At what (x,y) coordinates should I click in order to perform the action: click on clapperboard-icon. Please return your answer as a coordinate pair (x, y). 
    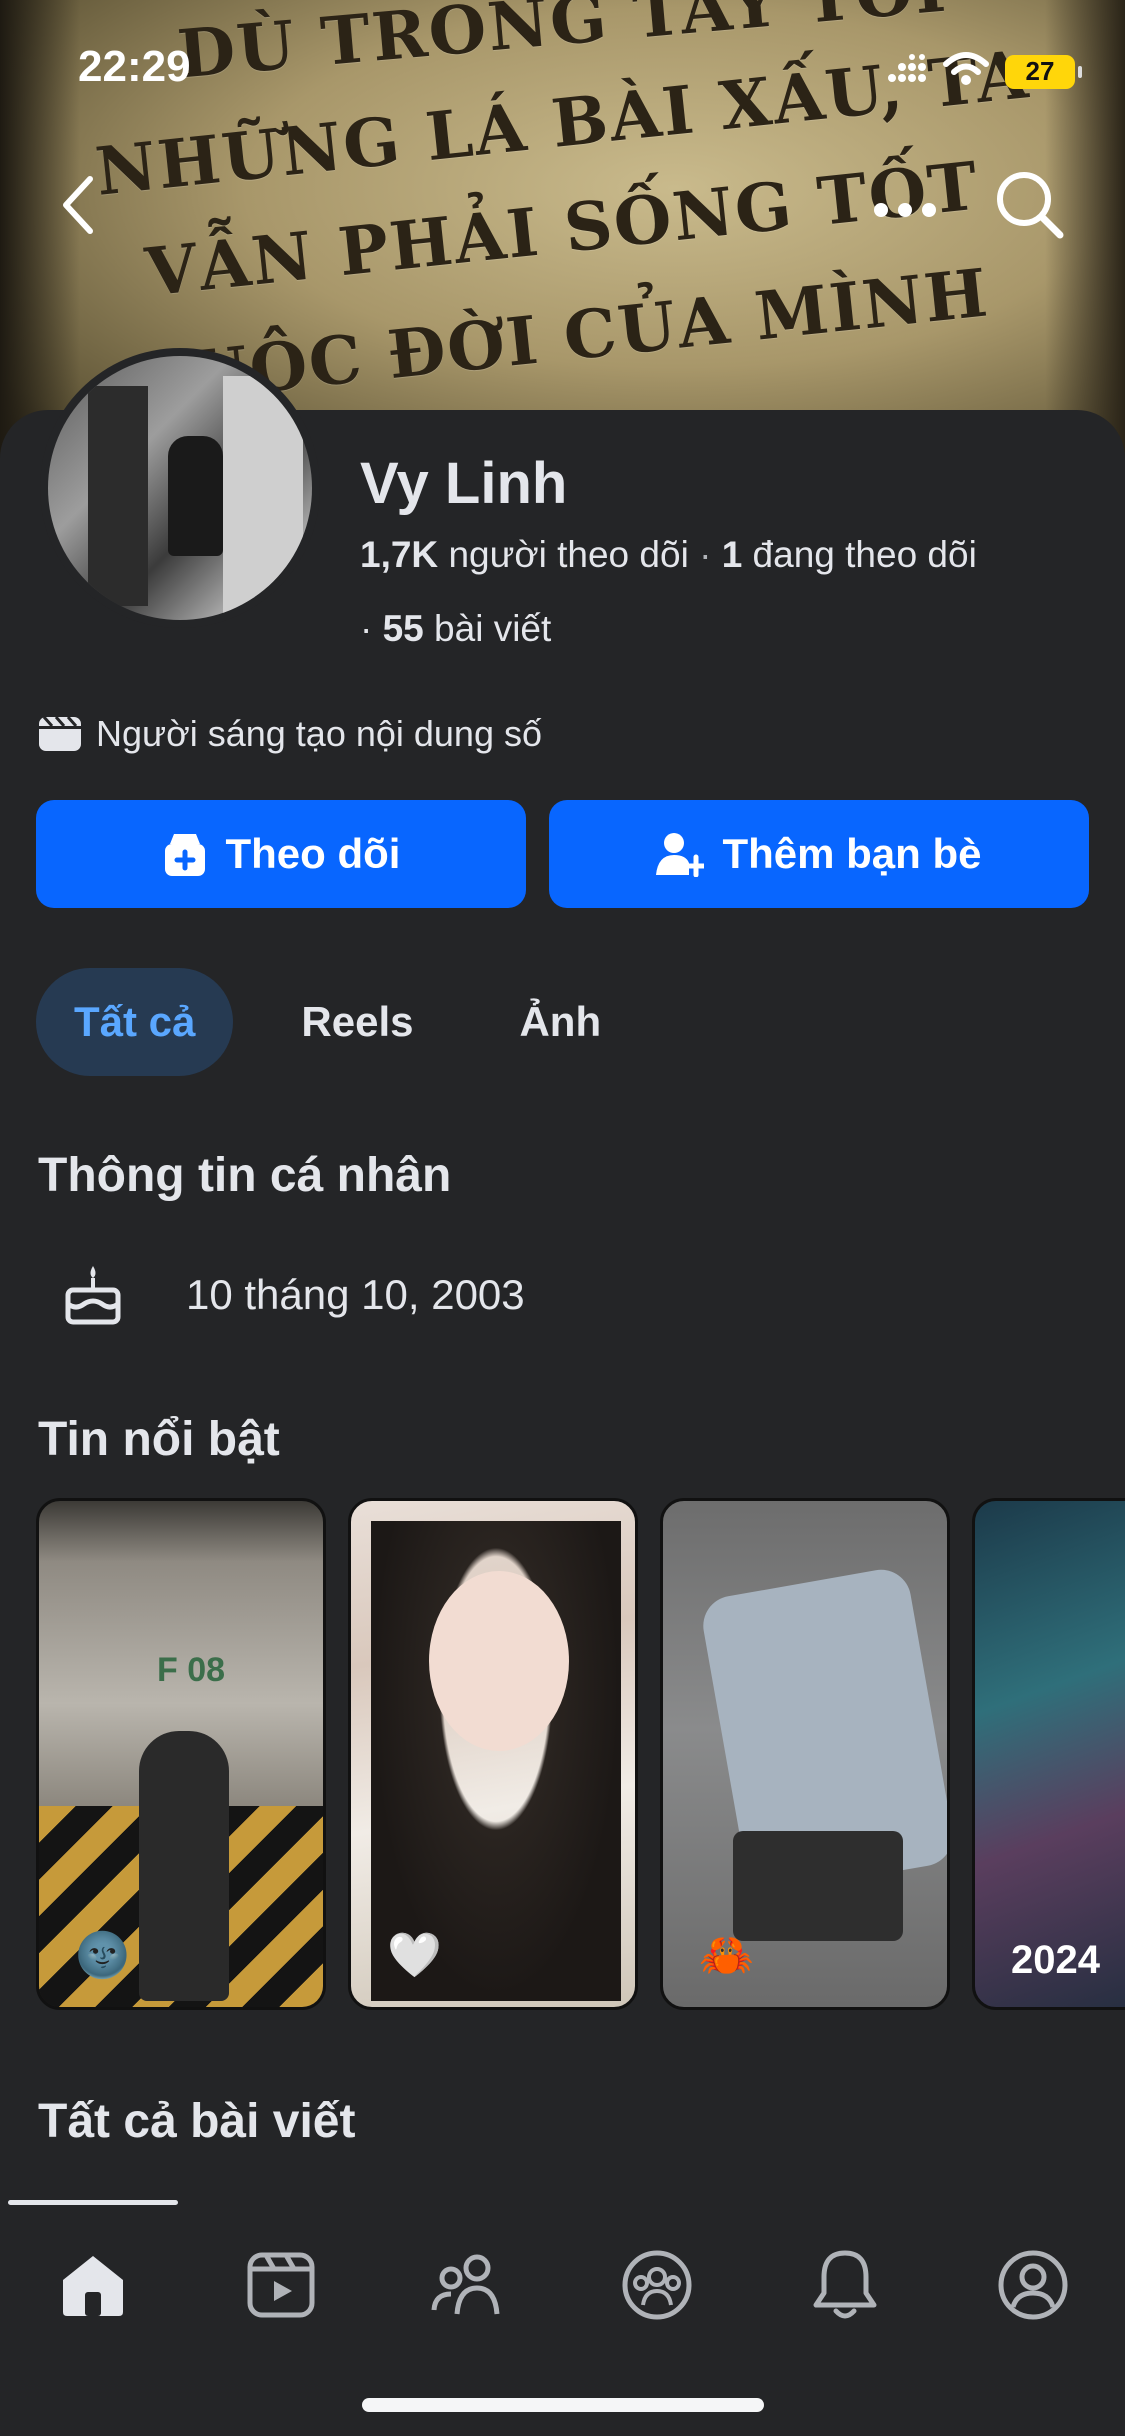
    Looking at the image, I should click on (60, 733).